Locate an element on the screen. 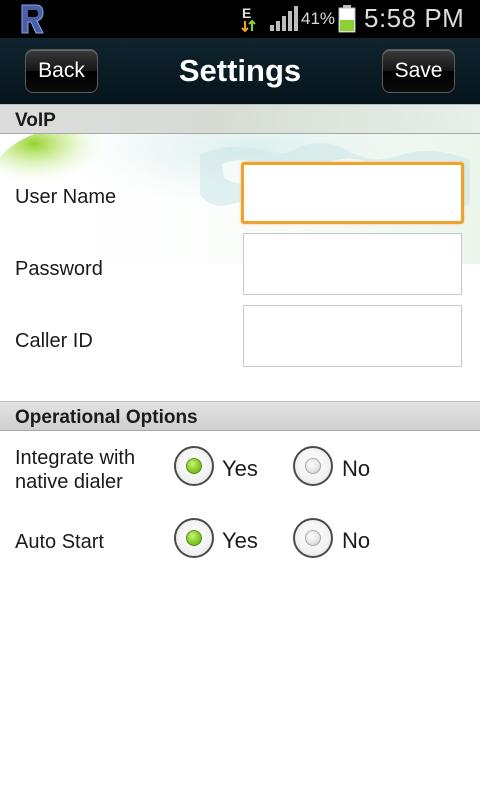 This screenshot has height=800, width=480. save-button: Save is located at coordinates (418, 71).